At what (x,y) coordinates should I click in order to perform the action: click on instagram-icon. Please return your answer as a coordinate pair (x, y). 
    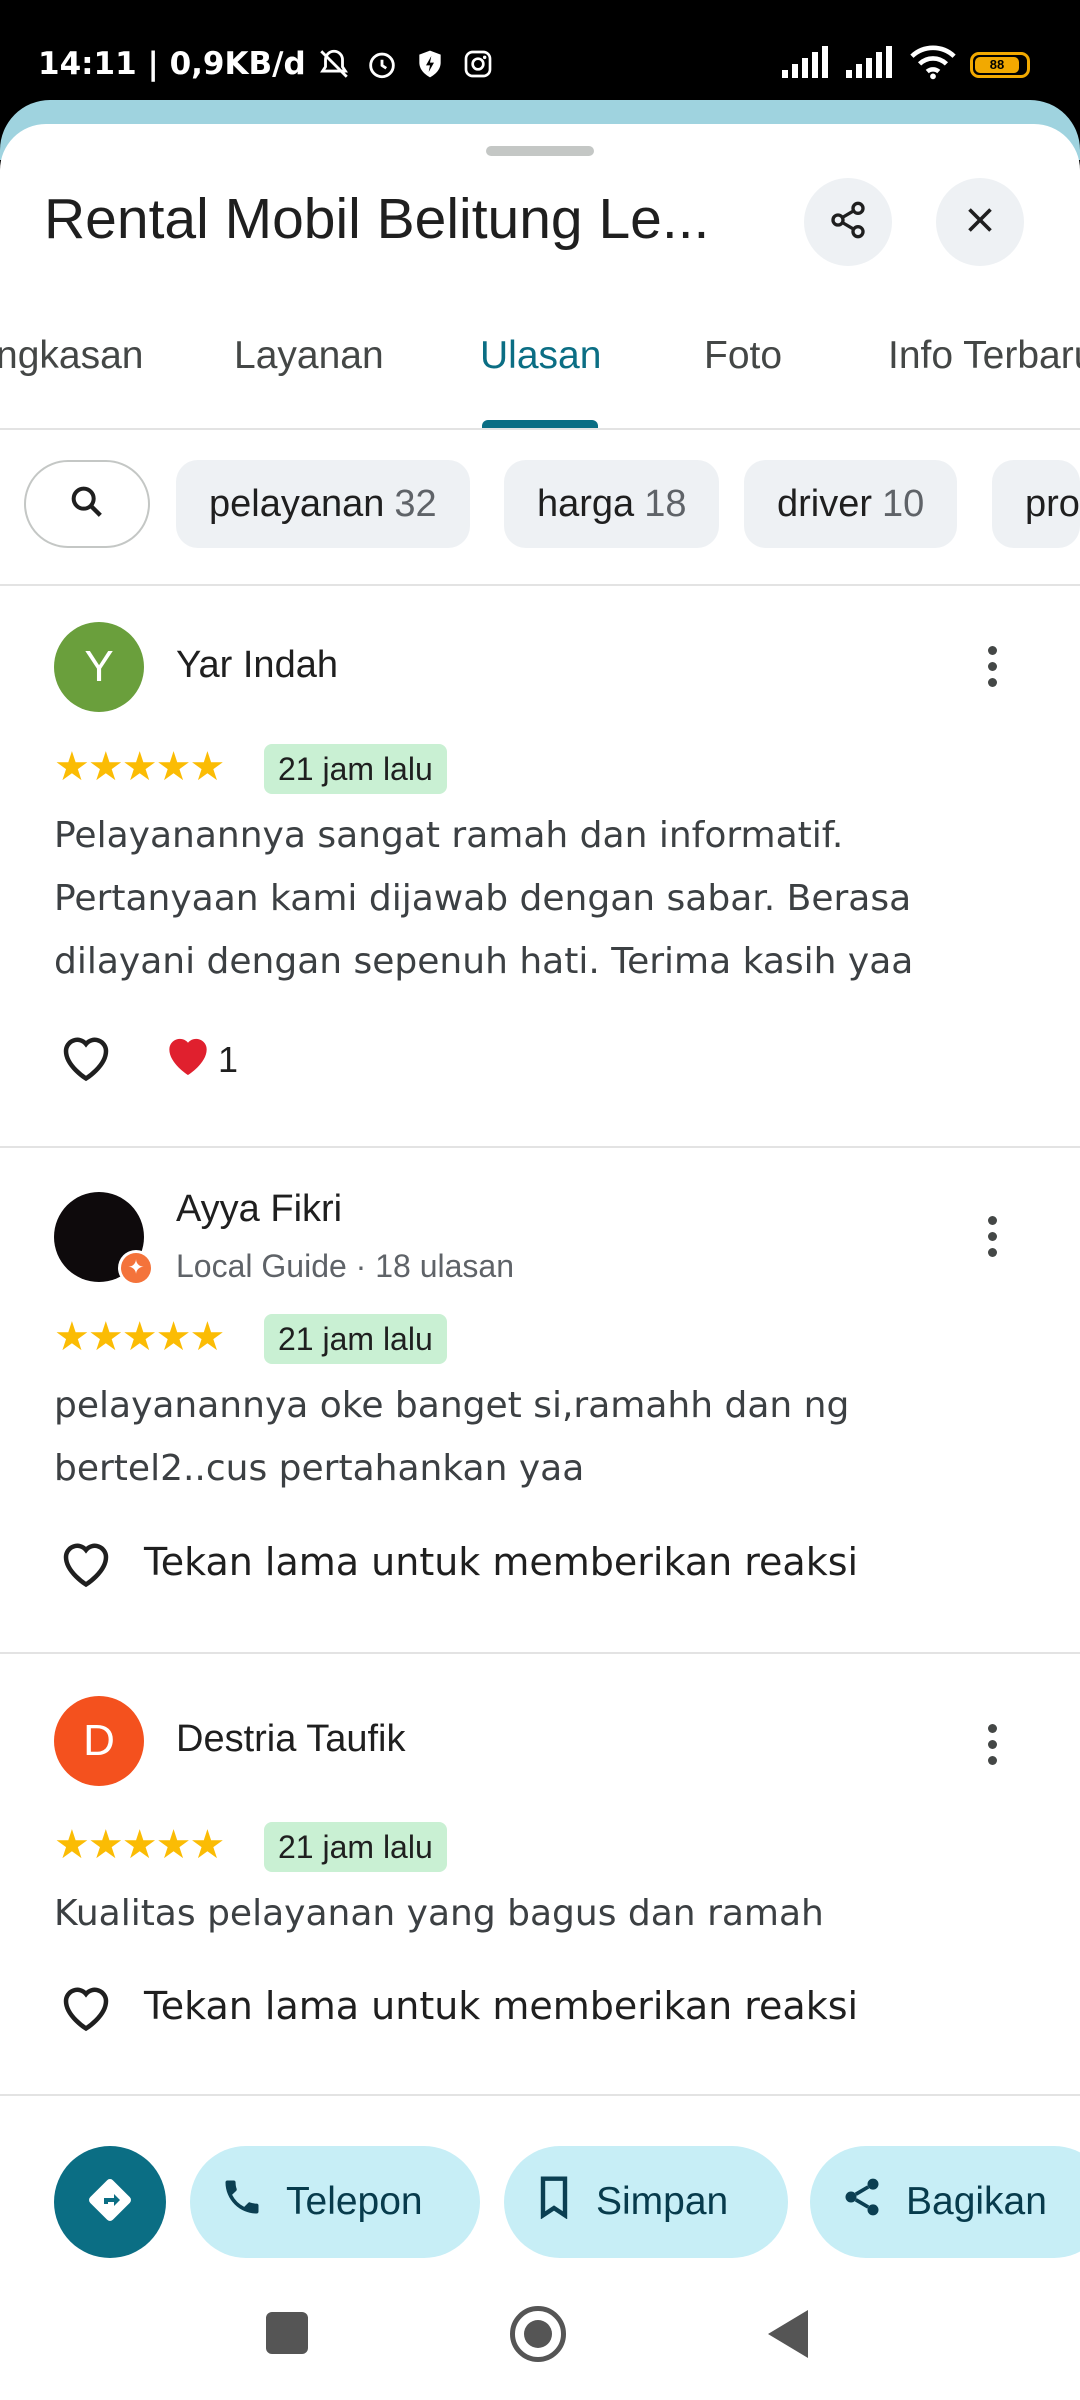
    Looking at the image, I should click on (478, 64).